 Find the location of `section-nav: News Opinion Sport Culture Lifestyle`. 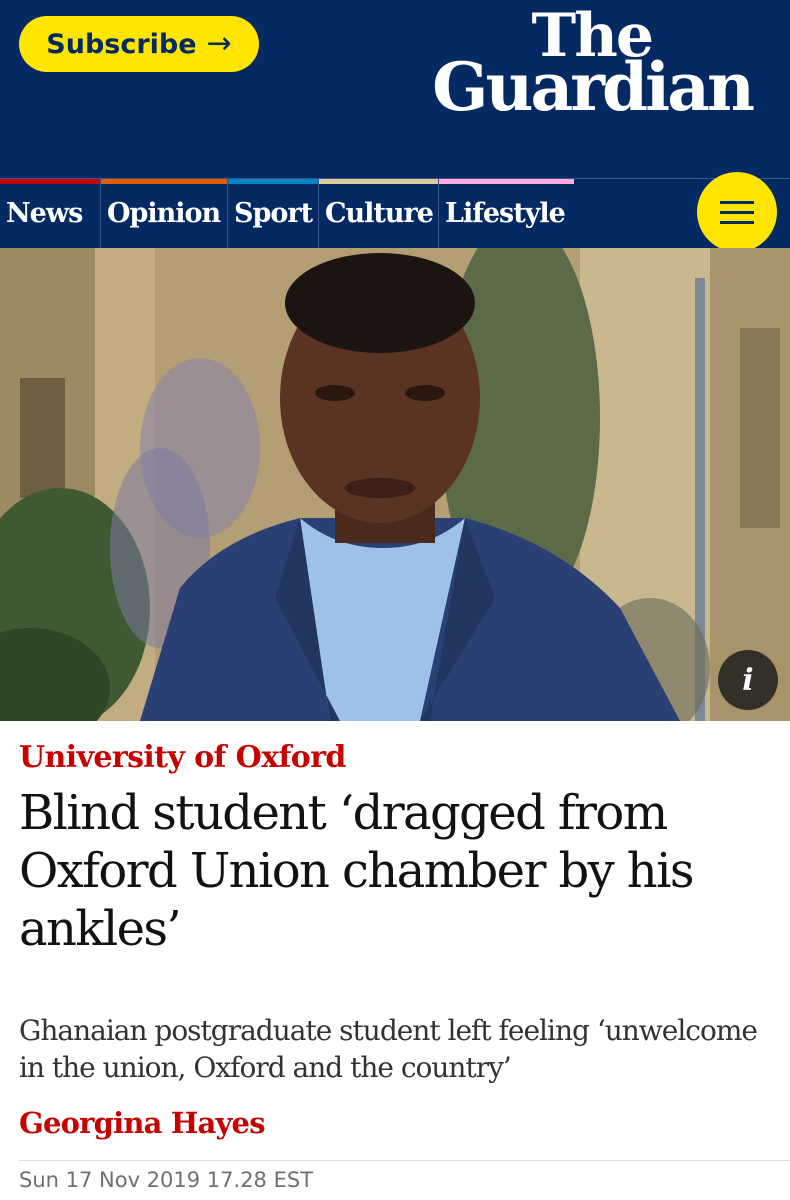

section-nav: News Opinion Sport Culture Lifestyle is located at coordinates (395, 213).